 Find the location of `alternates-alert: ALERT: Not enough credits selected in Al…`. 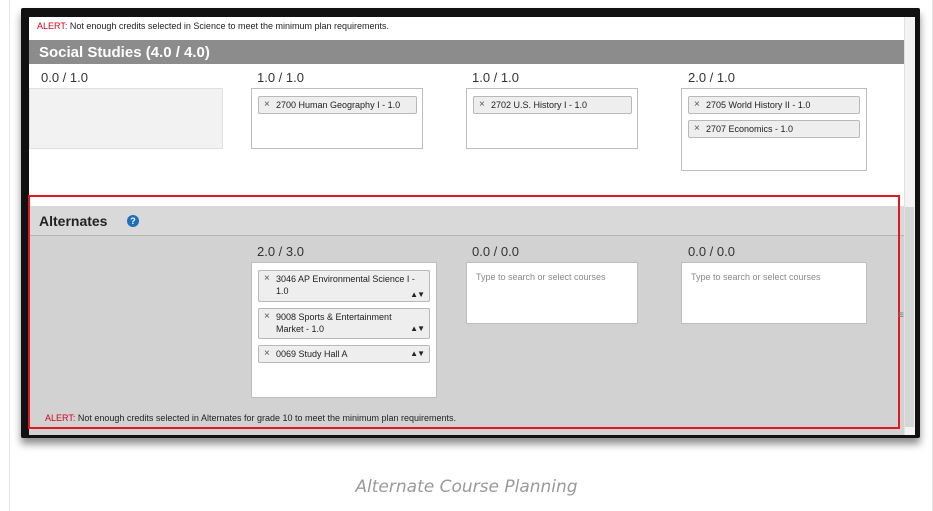

alternates-alert: ALERT: Not enough credits selected in Al… is located at coordinates (250, 418).